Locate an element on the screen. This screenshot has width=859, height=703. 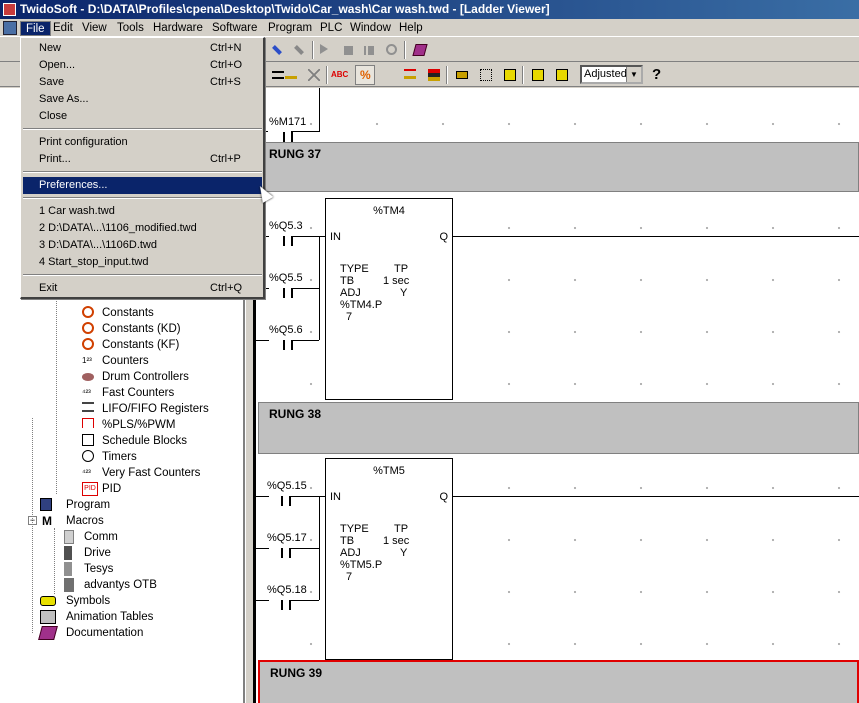
menu-hardware: Hardware is located at coordinates (178, 28).